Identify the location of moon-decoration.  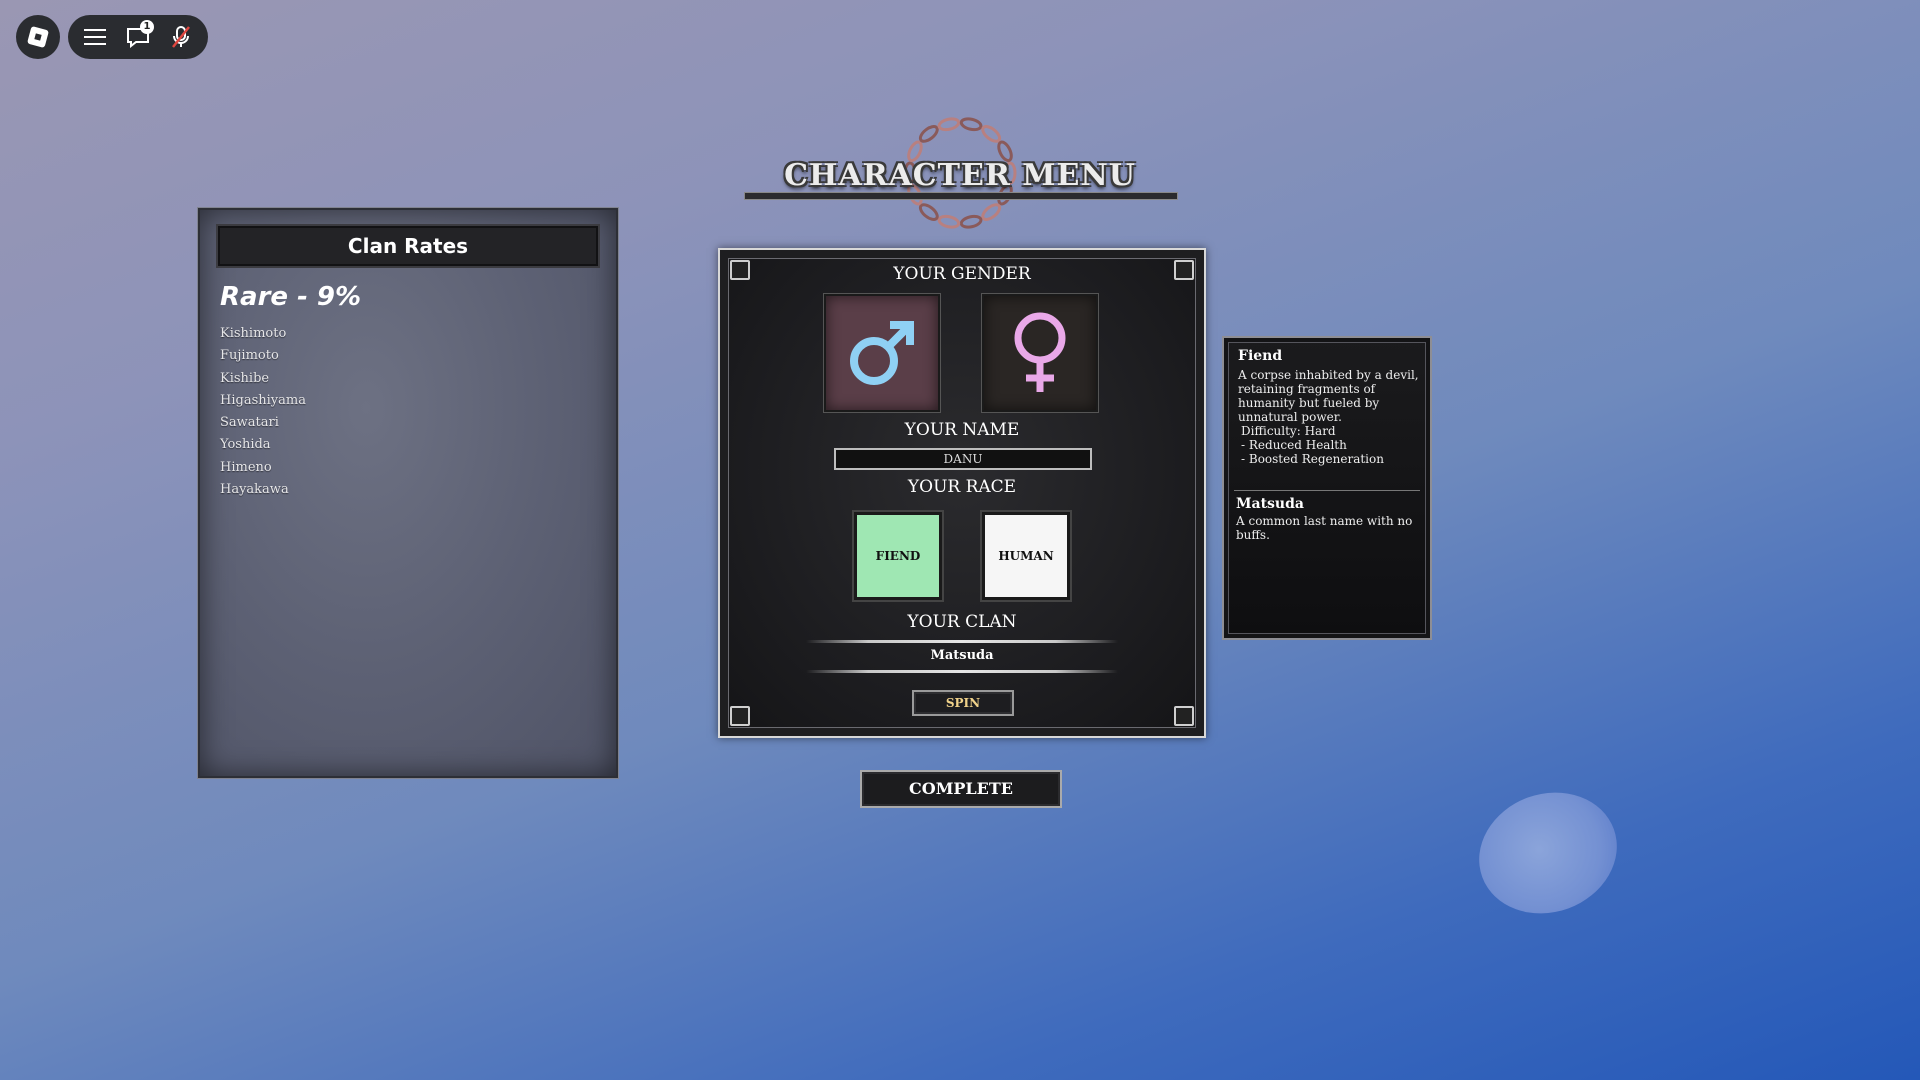
(1548, 853).